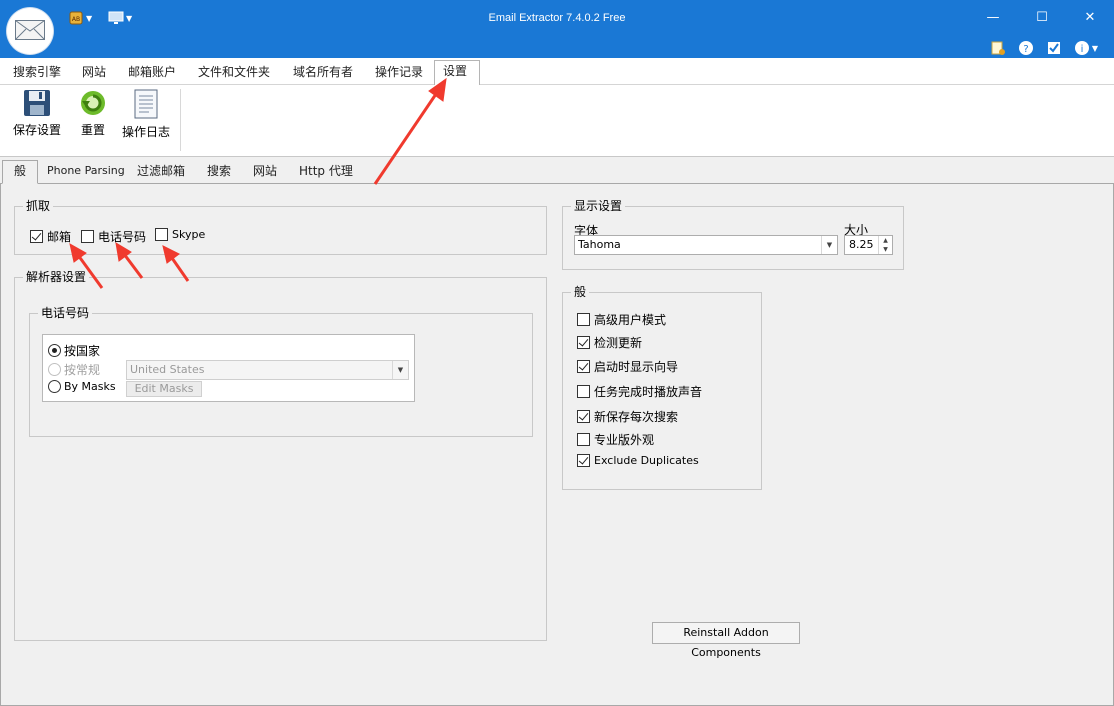  What do you see at coordinates (56, 277) in the screenshot?
I see `parser-settings-title: 解析器设置` at bounding box center [56, 277].